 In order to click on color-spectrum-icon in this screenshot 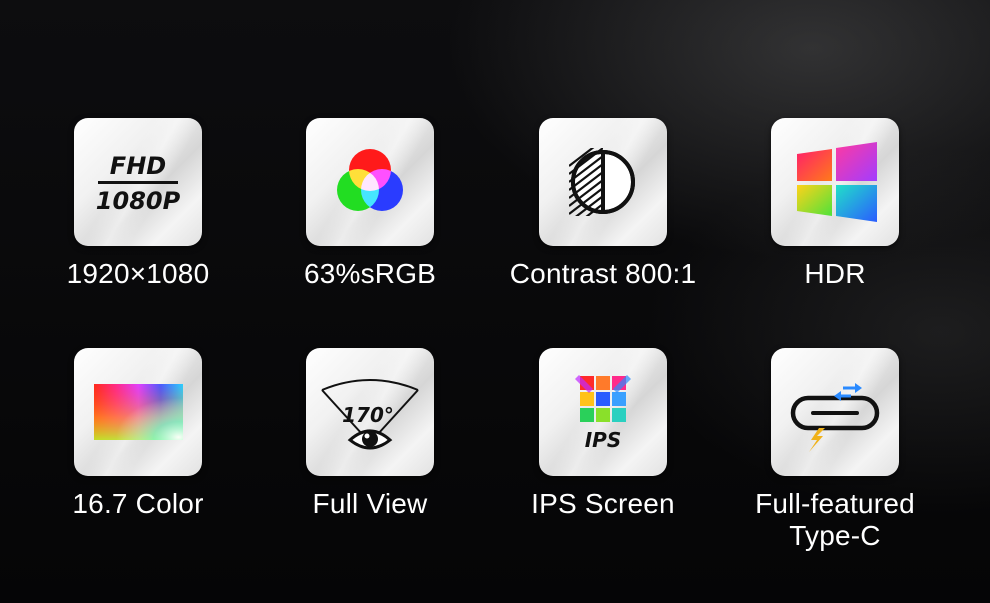, I will do `click(138, 412)`.